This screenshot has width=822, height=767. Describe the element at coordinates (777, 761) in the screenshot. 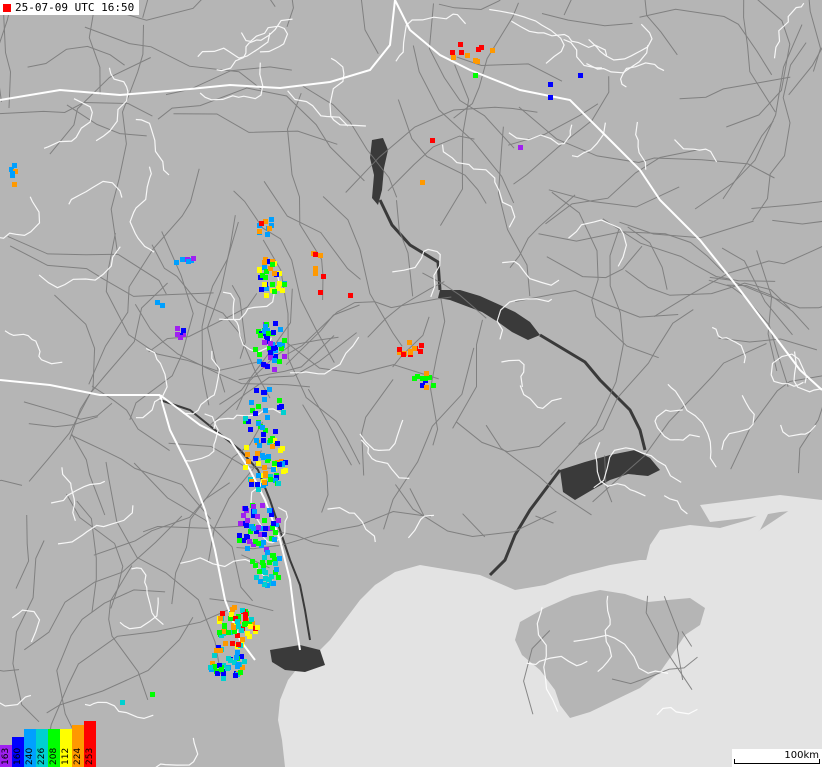

I see `scale-line` at that location.